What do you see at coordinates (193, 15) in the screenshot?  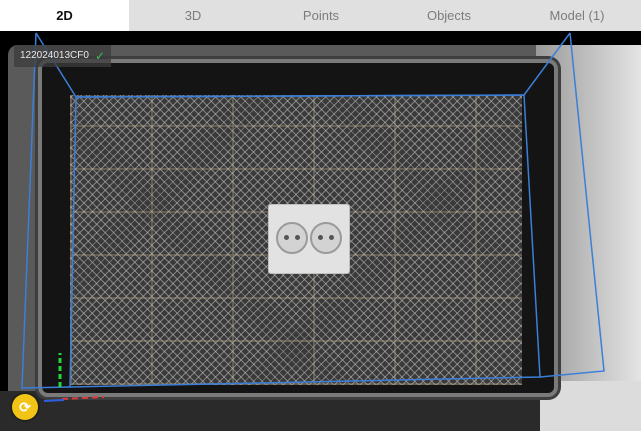 I see `tab-3d: 3D` at bounding box center [193, 15].